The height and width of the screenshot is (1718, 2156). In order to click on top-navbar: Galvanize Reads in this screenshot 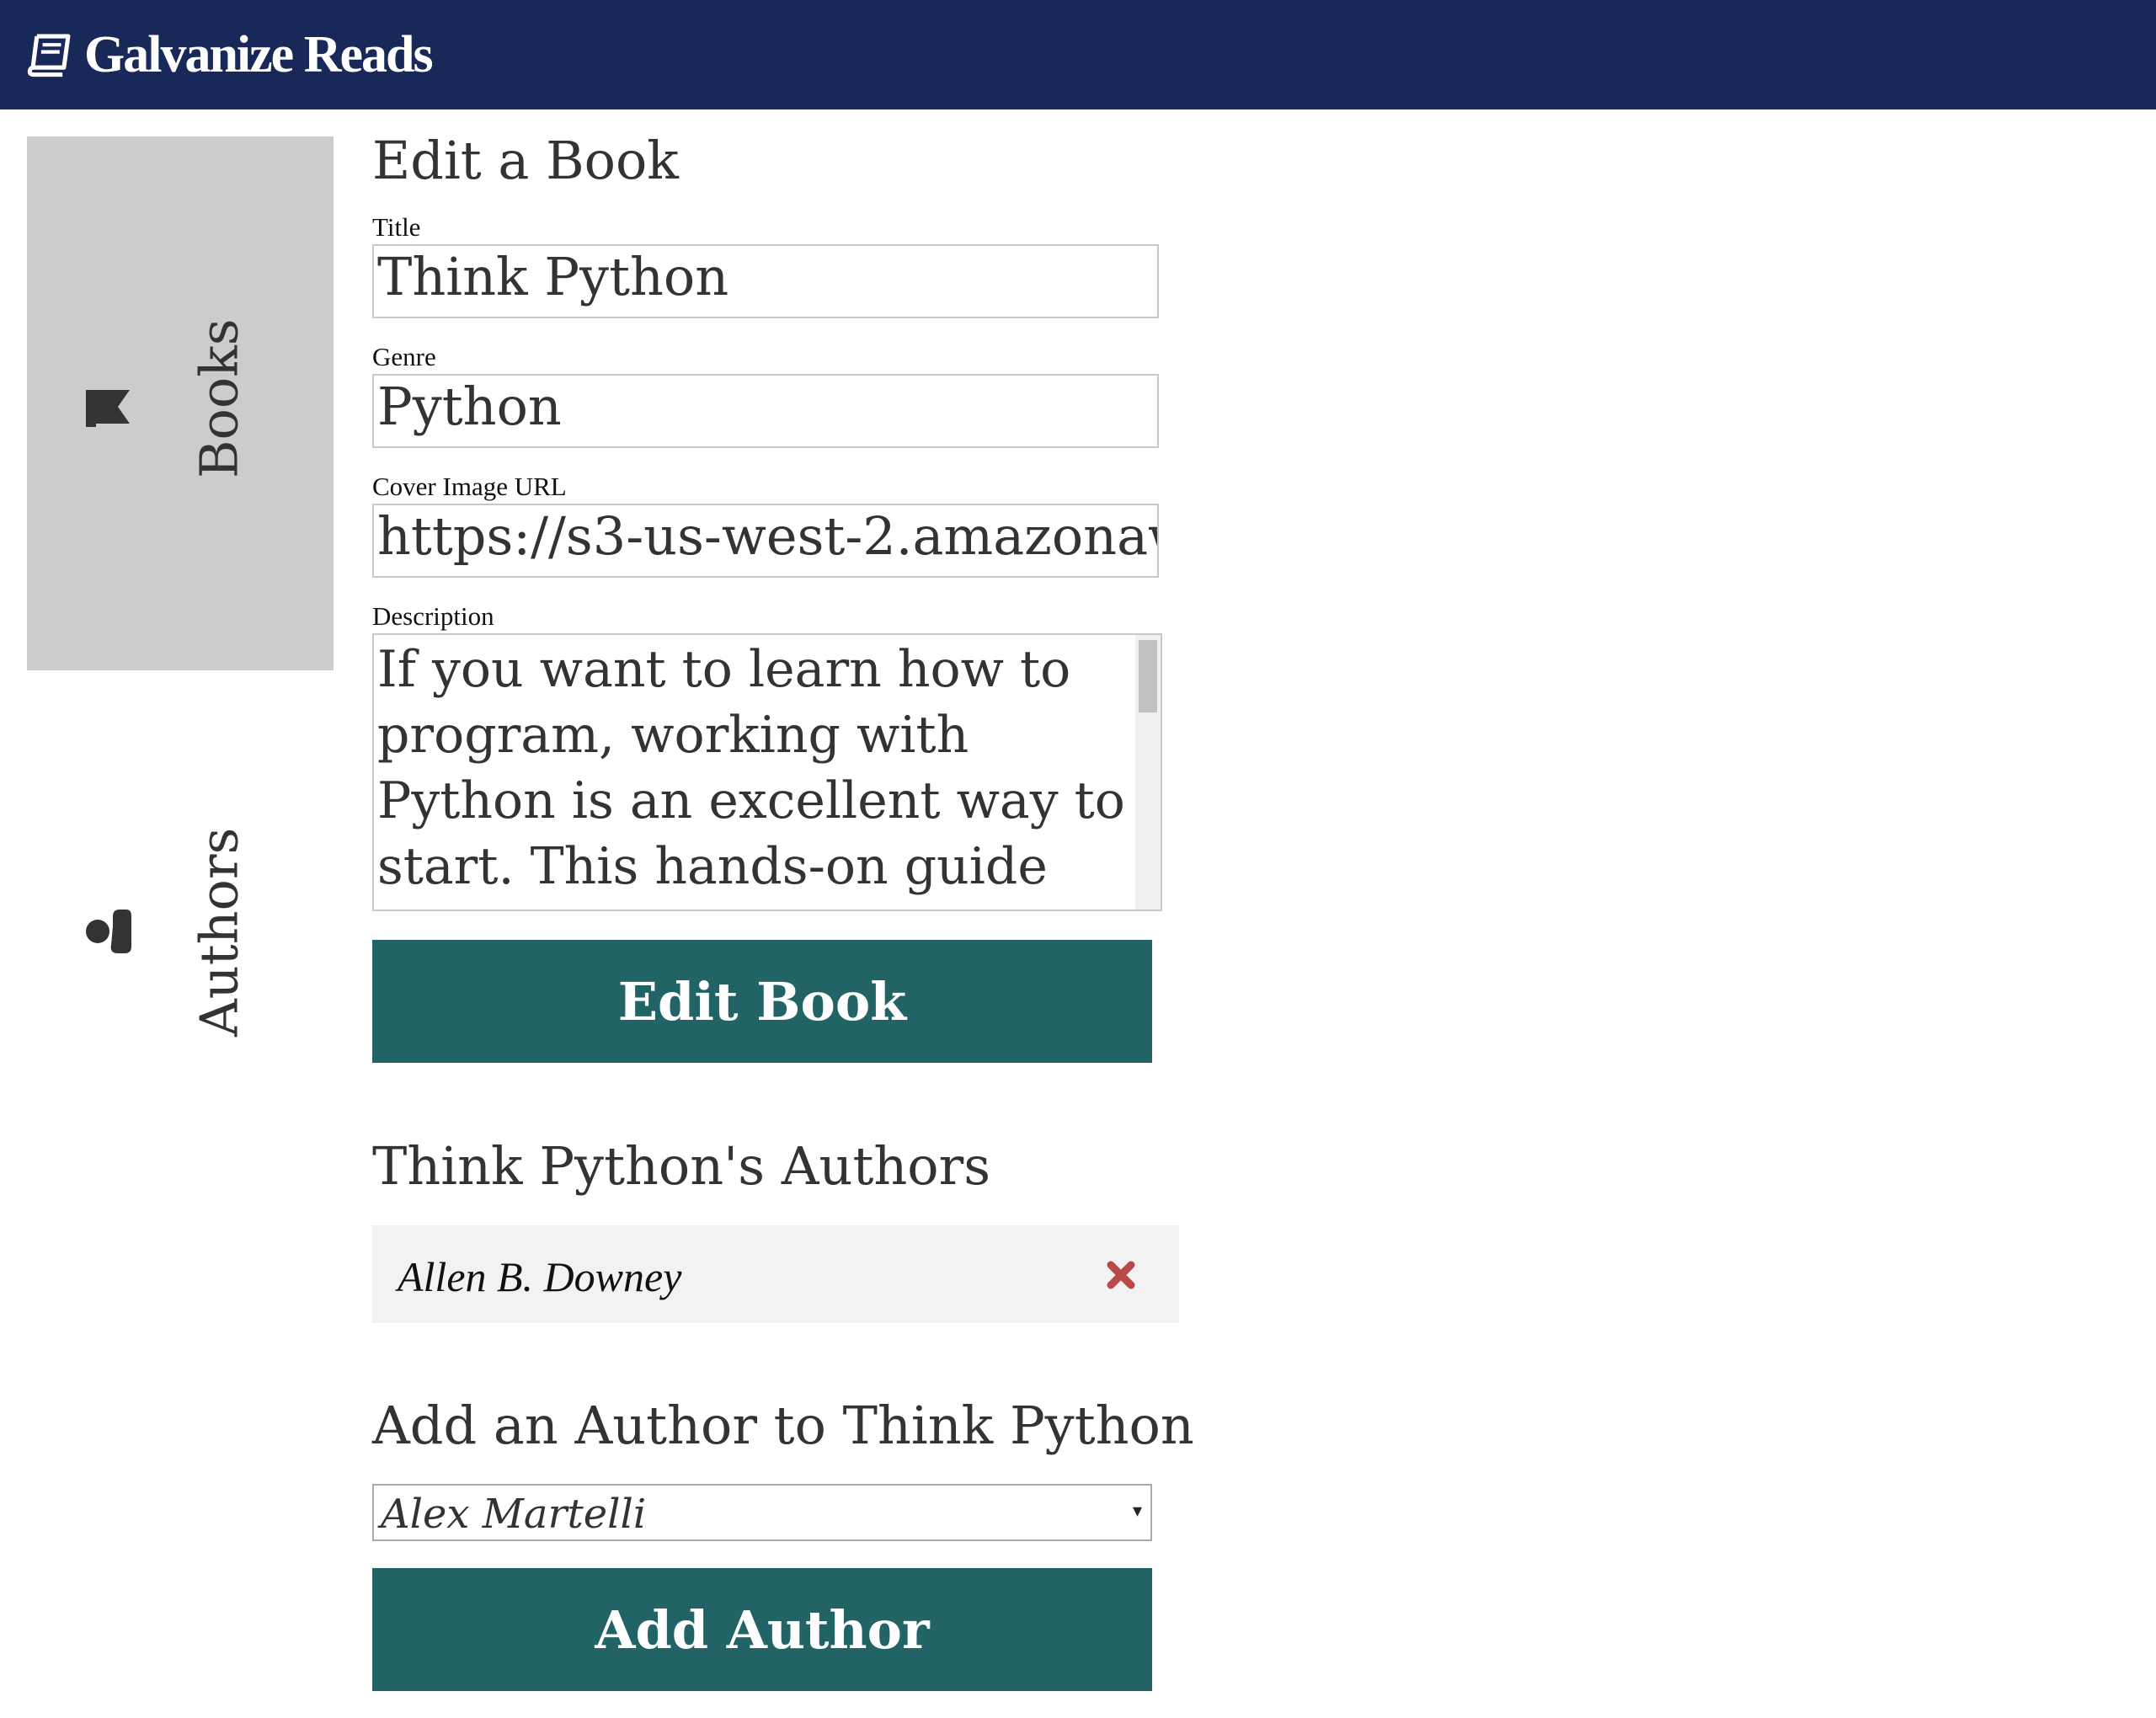, I will do `click(1078, 54)`.